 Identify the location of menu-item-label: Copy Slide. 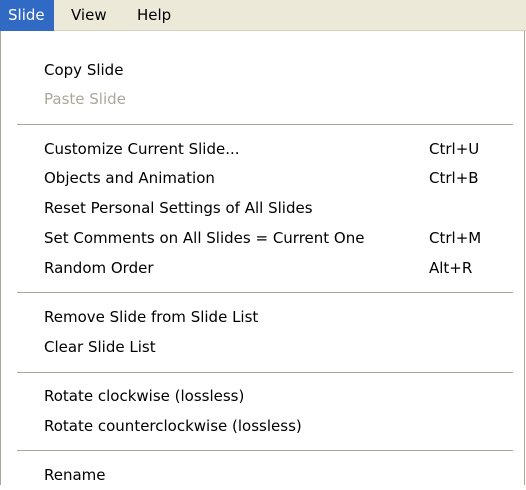
(84, 70).